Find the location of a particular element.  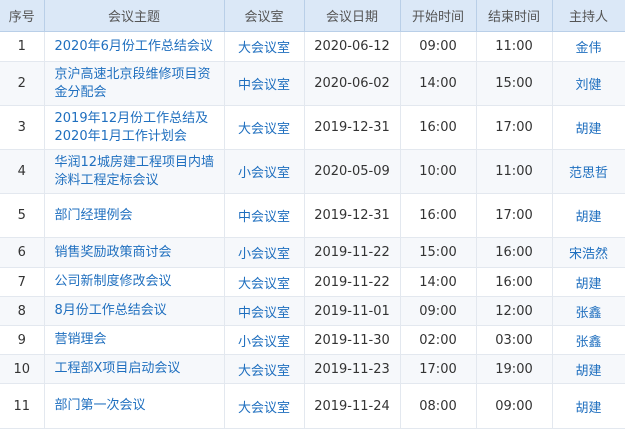

cell-date: 2019-11-30 is located at coordinates (352, 340).